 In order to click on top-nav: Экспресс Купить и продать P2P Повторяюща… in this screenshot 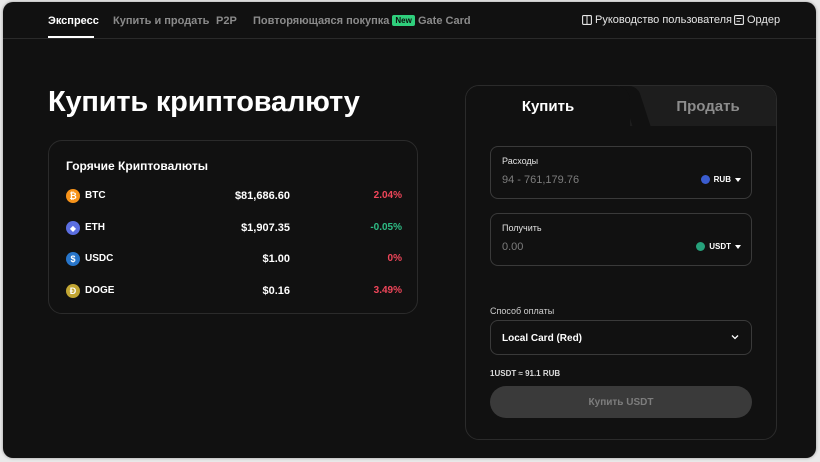, I will do `click(409, 20)`.